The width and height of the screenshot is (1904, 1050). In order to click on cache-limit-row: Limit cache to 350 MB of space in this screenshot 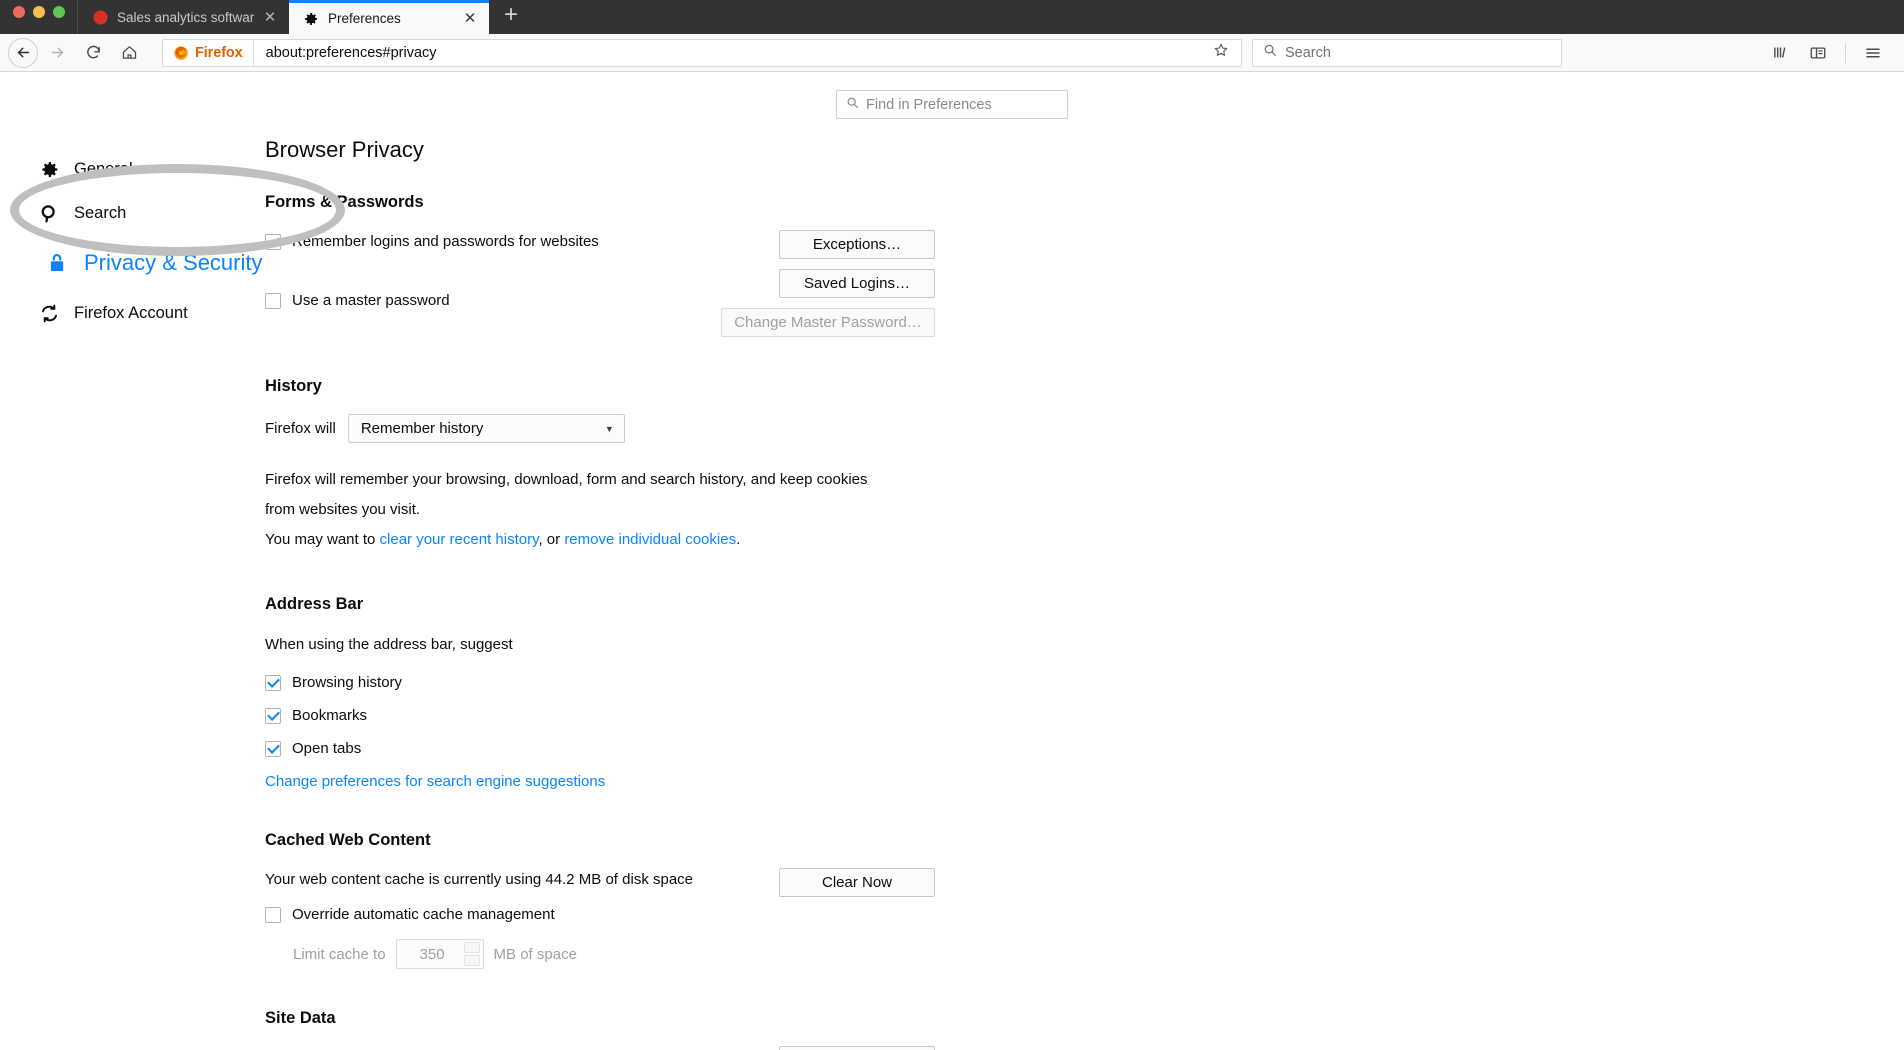, I will do `click(493, 954)`.